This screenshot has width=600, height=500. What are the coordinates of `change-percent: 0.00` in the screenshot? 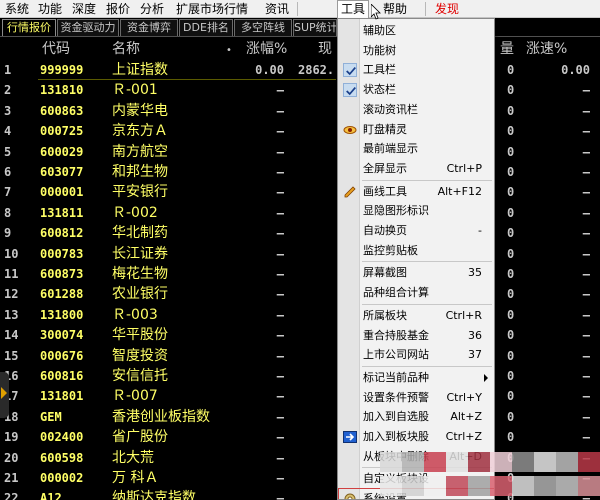 It's located at (269, 70).